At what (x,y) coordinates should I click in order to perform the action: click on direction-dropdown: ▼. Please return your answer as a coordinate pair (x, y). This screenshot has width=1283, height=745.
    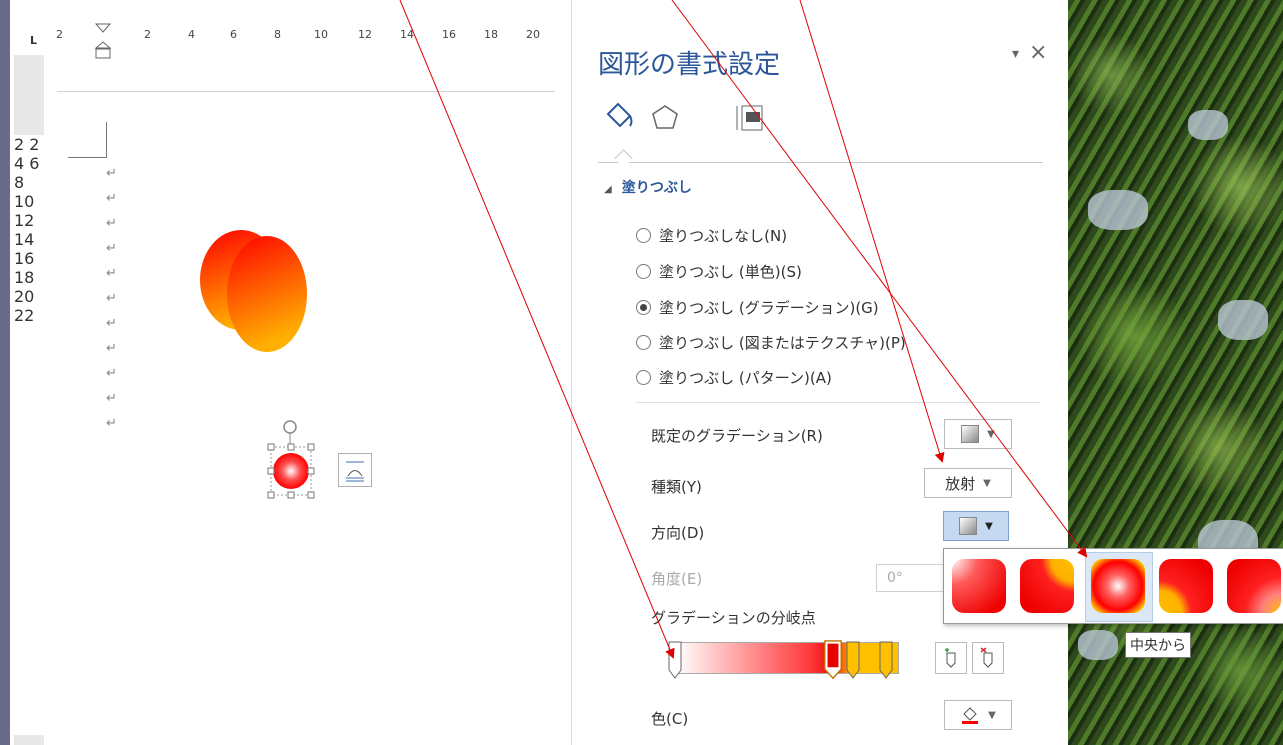
    Looking at the image, I should click on (976, 526).